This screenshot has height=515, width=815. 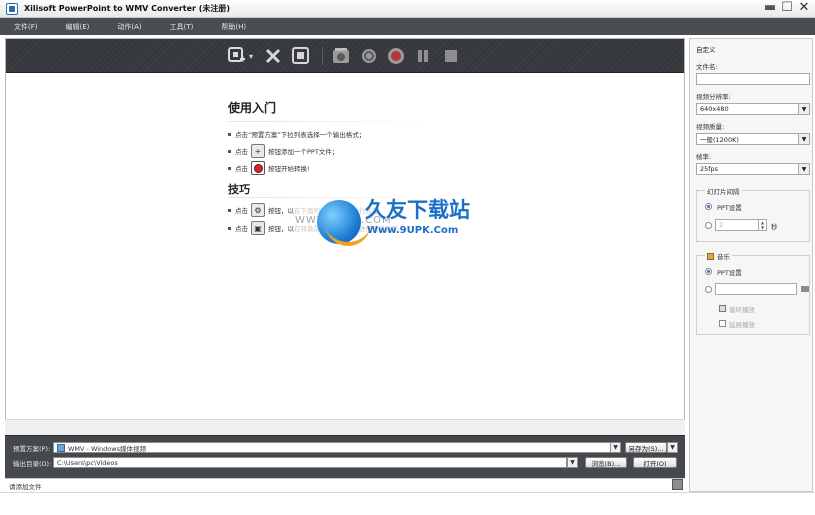 I want to click on tip-2-pre: 点击, so click(x=241, y=229).